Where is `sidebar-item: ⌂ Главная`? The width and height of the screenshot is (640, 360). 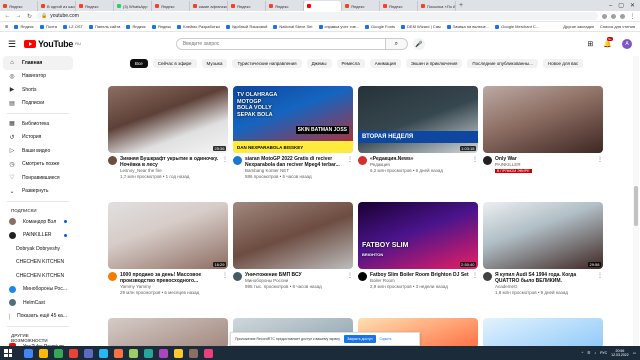 sidebar-item: ⌂ Главная is located at coordinates (38, 63).